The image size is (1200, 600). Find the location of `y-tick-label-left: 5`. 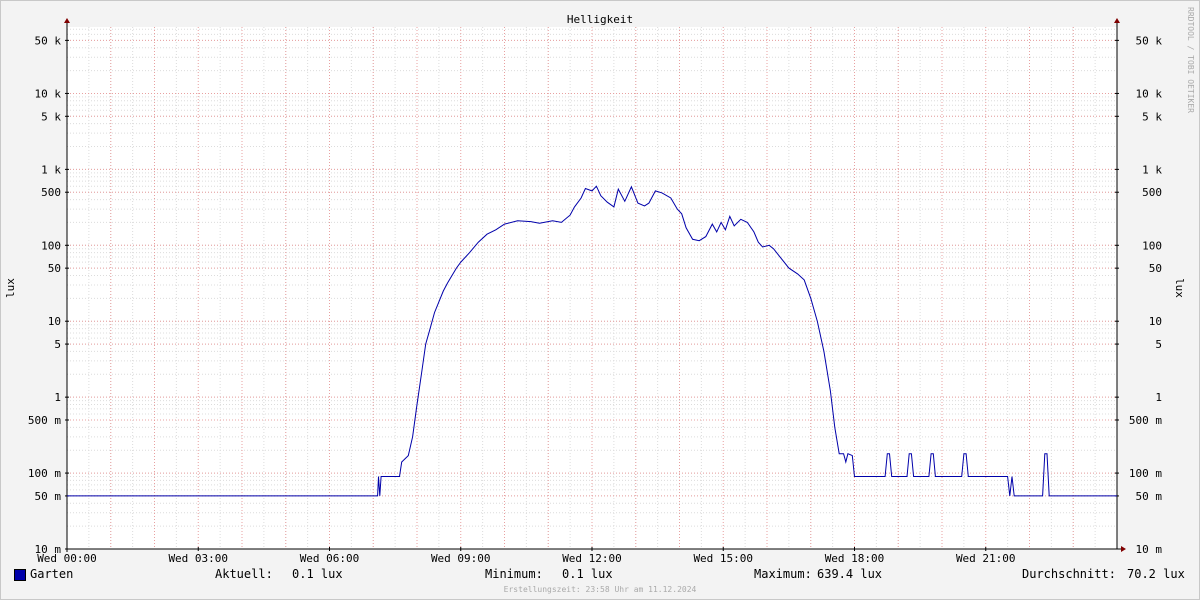

y-tick-label-left: 5 is located at coordinates (57, 344).